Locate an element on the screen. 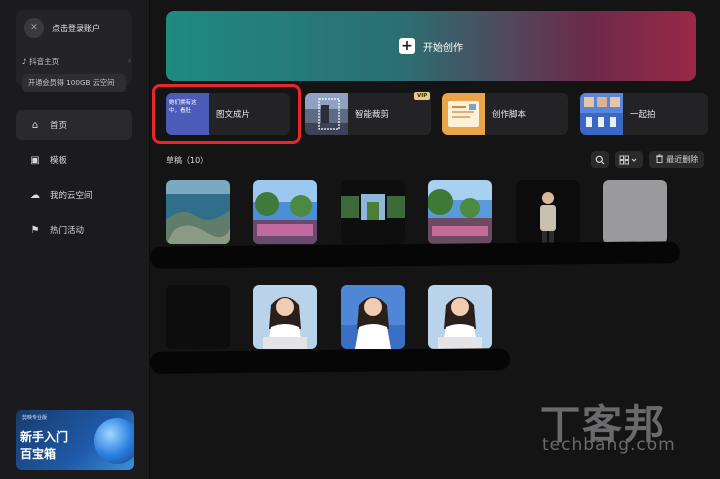  sidebar-item-label: 模板 is located at coordinates (59, 161).